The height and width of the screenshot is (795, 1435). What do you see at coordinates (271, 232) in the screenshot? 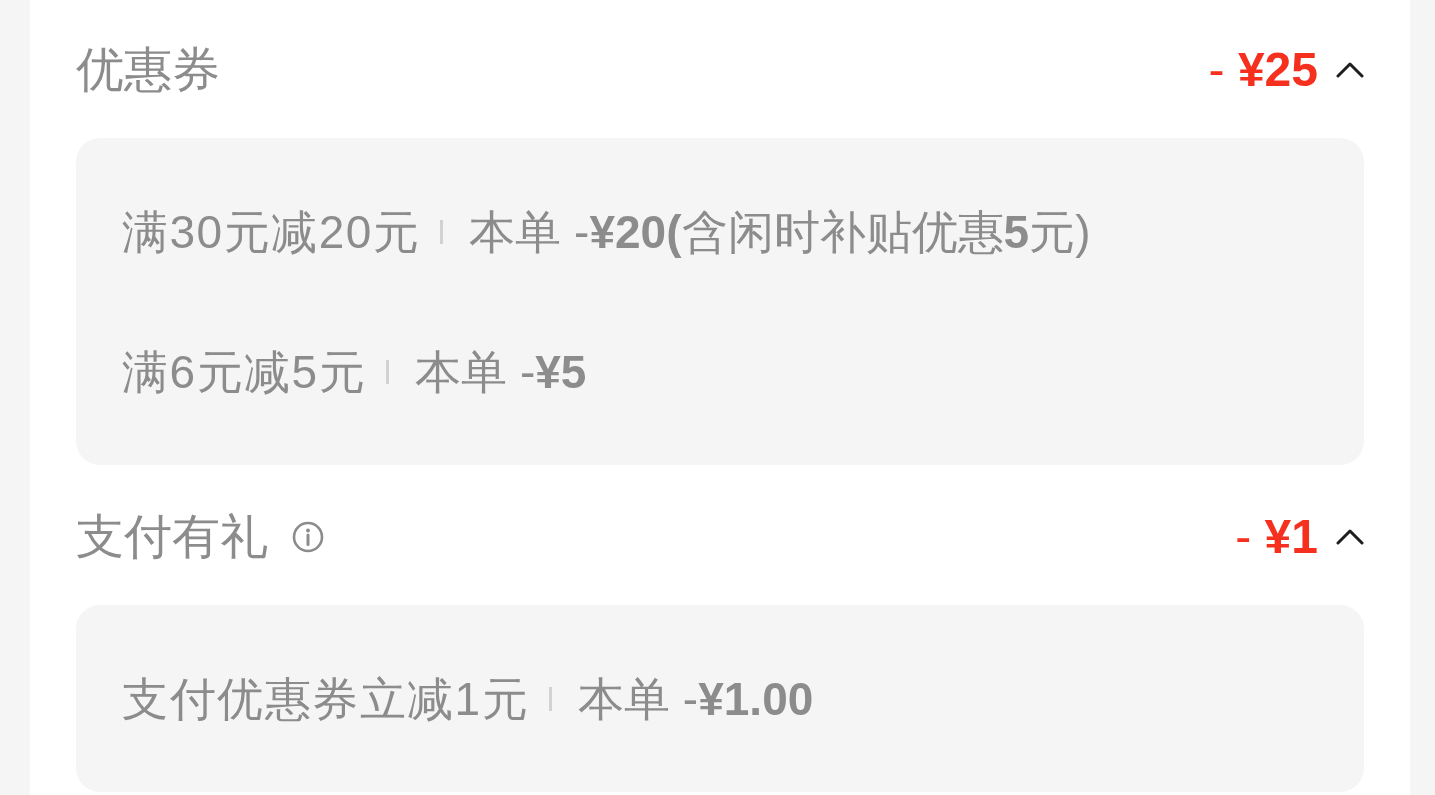
I see `coupon-condition: 满30元减20元` at bounding box center [271, 232].